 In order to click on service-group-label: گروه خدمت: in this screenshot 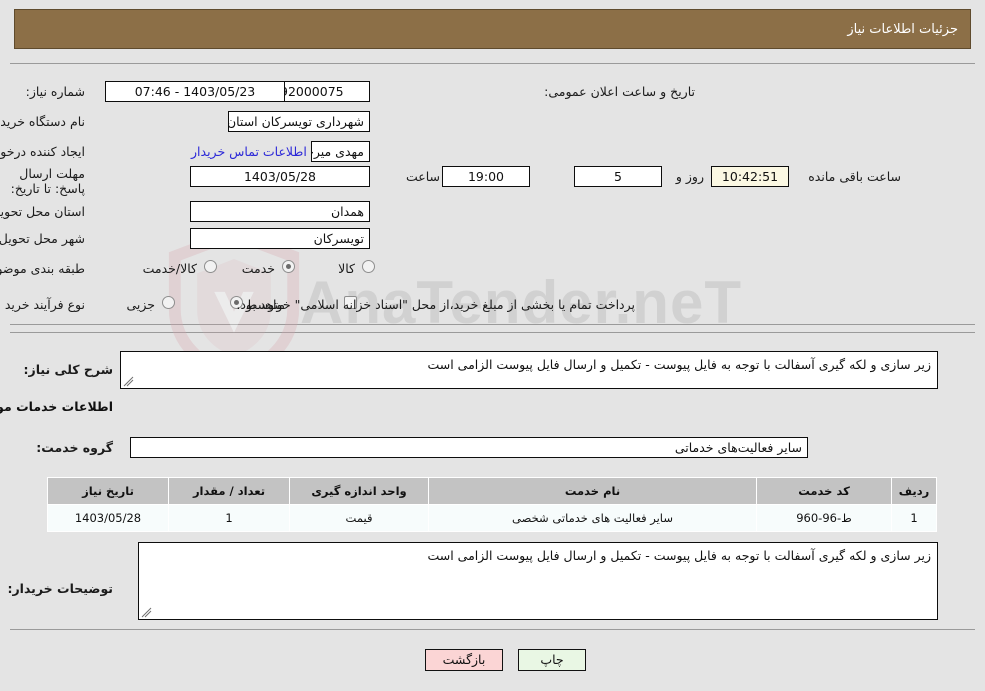, I will do `click(74, 447)`.